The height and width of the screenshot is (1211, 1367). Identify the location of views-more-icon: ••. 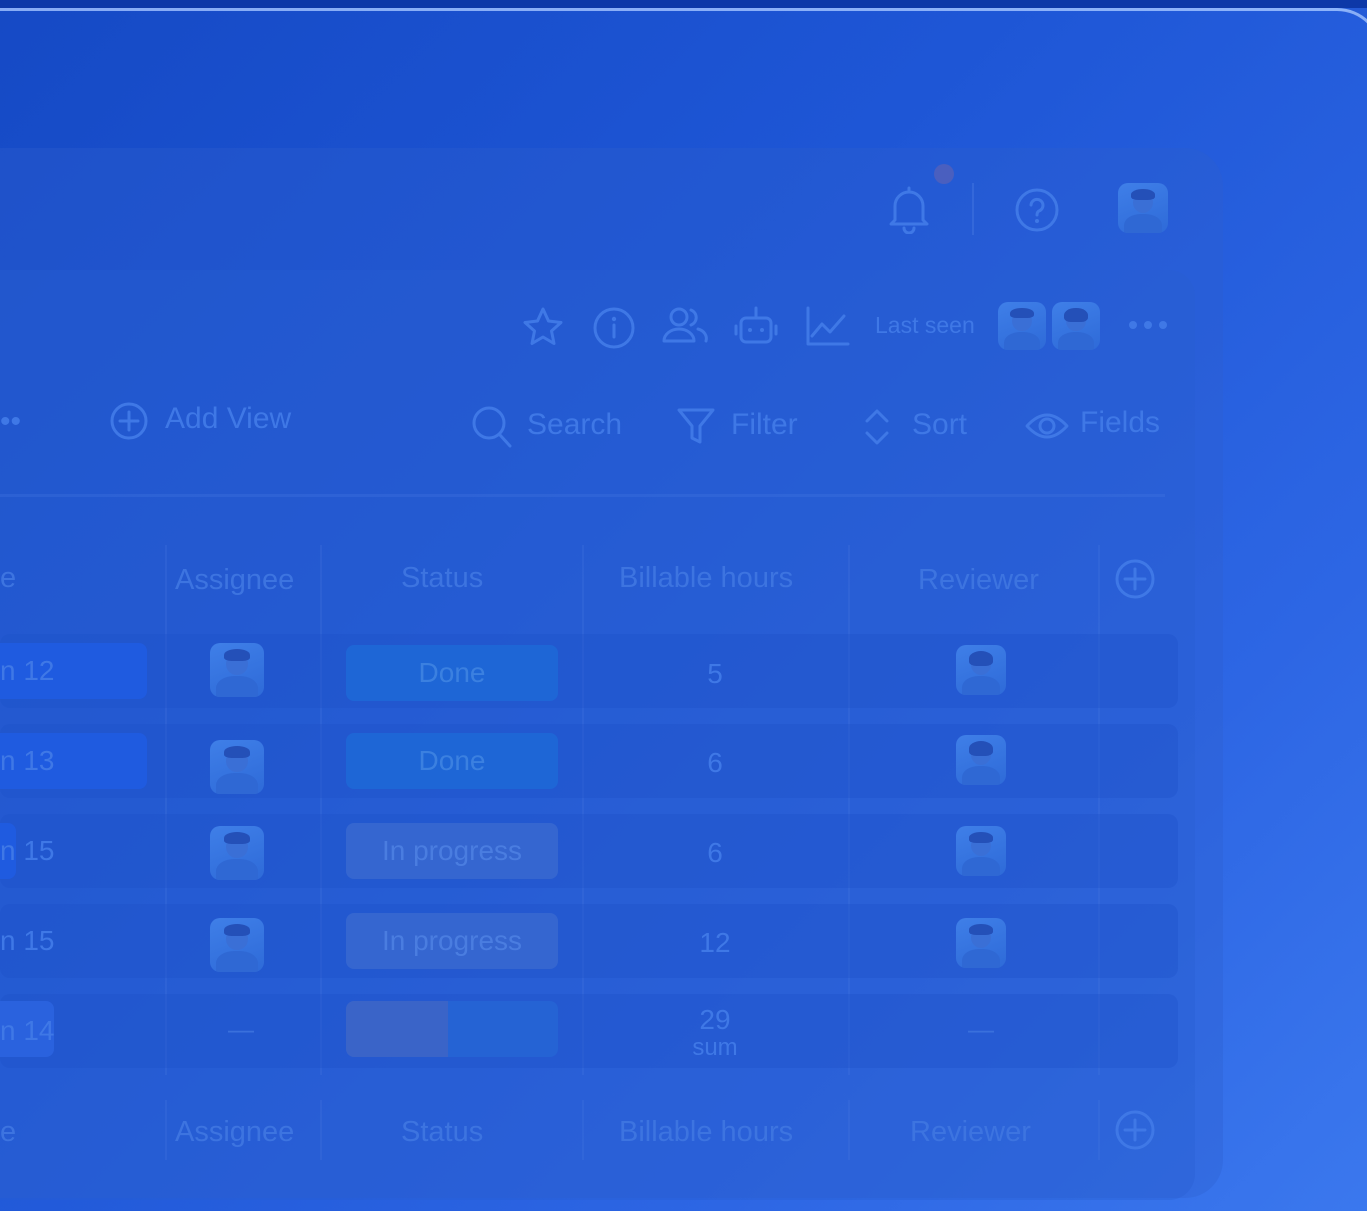
(10, 422).